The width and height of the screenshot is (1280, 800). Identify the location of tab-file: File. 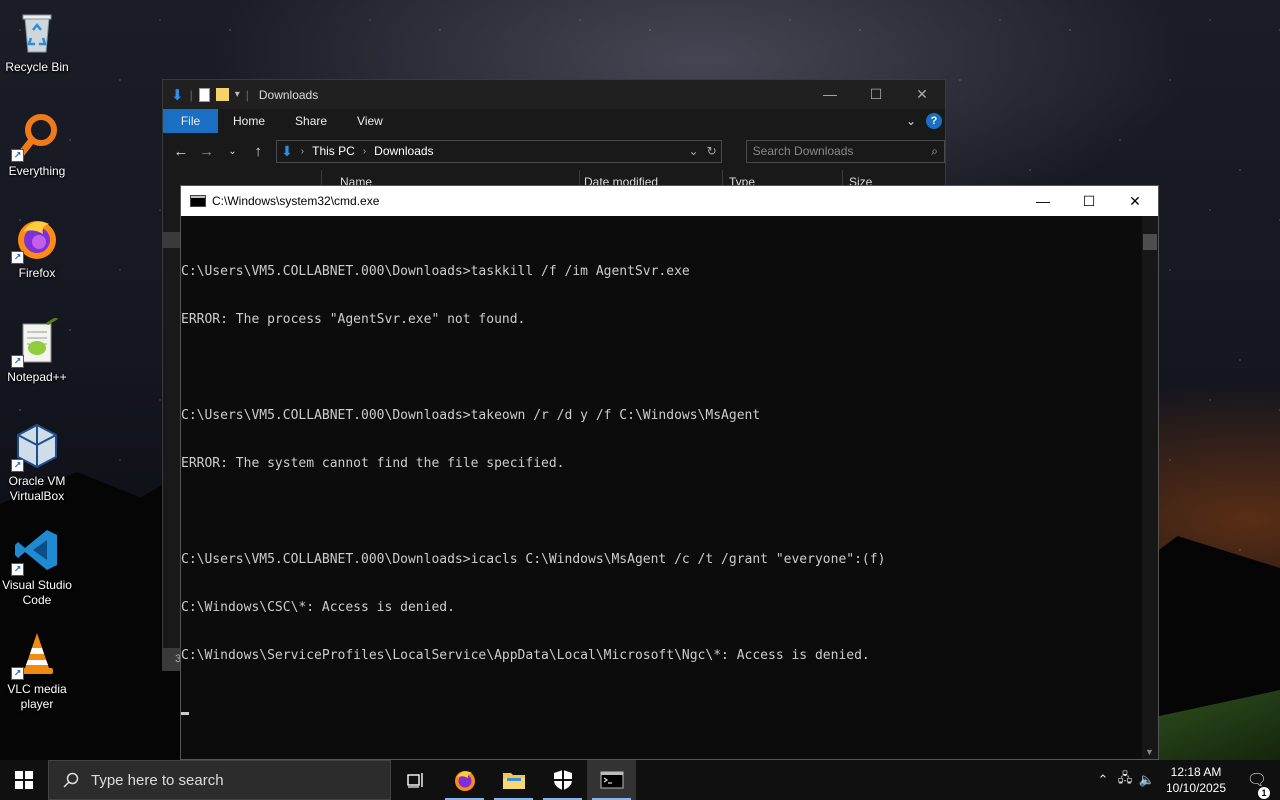
(190, 121).